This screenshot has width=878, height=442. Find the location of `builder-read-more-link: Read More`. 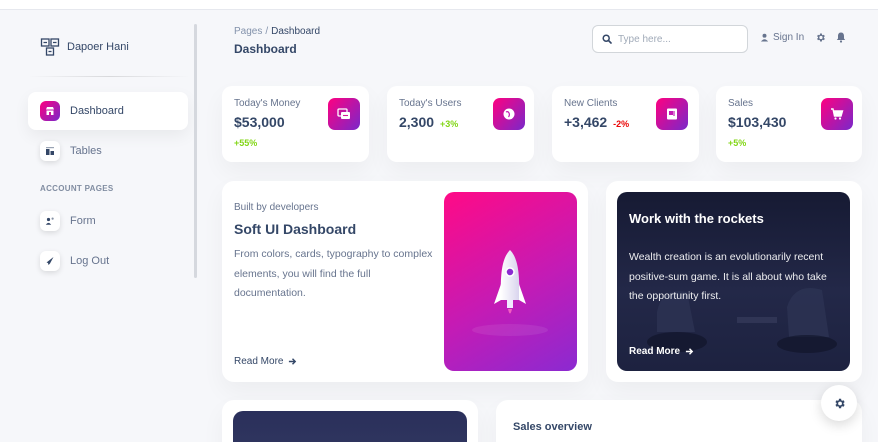

builder-read-more-link: Read More is located at coordinates (265, 361).